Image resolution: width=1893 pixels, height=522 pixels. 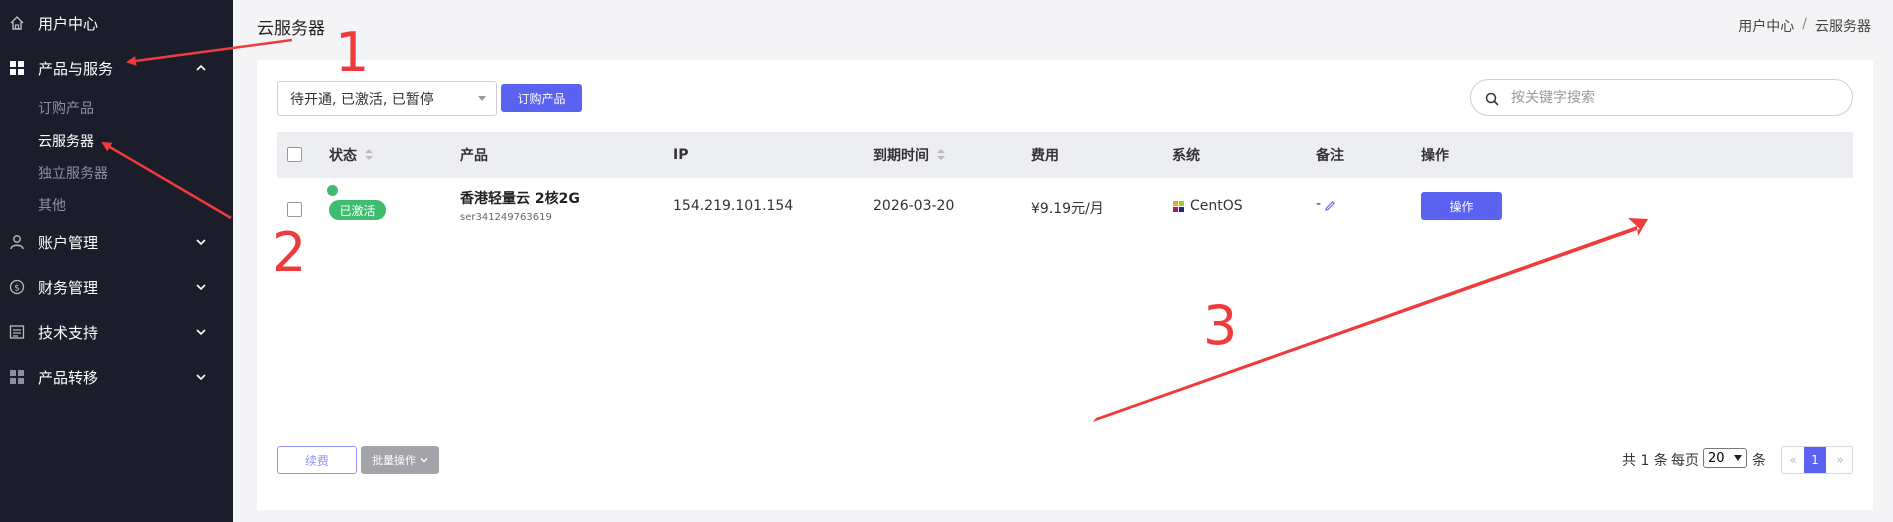 I want to click on batch-operation-label: 批量操作, so click(x=394, y=460).